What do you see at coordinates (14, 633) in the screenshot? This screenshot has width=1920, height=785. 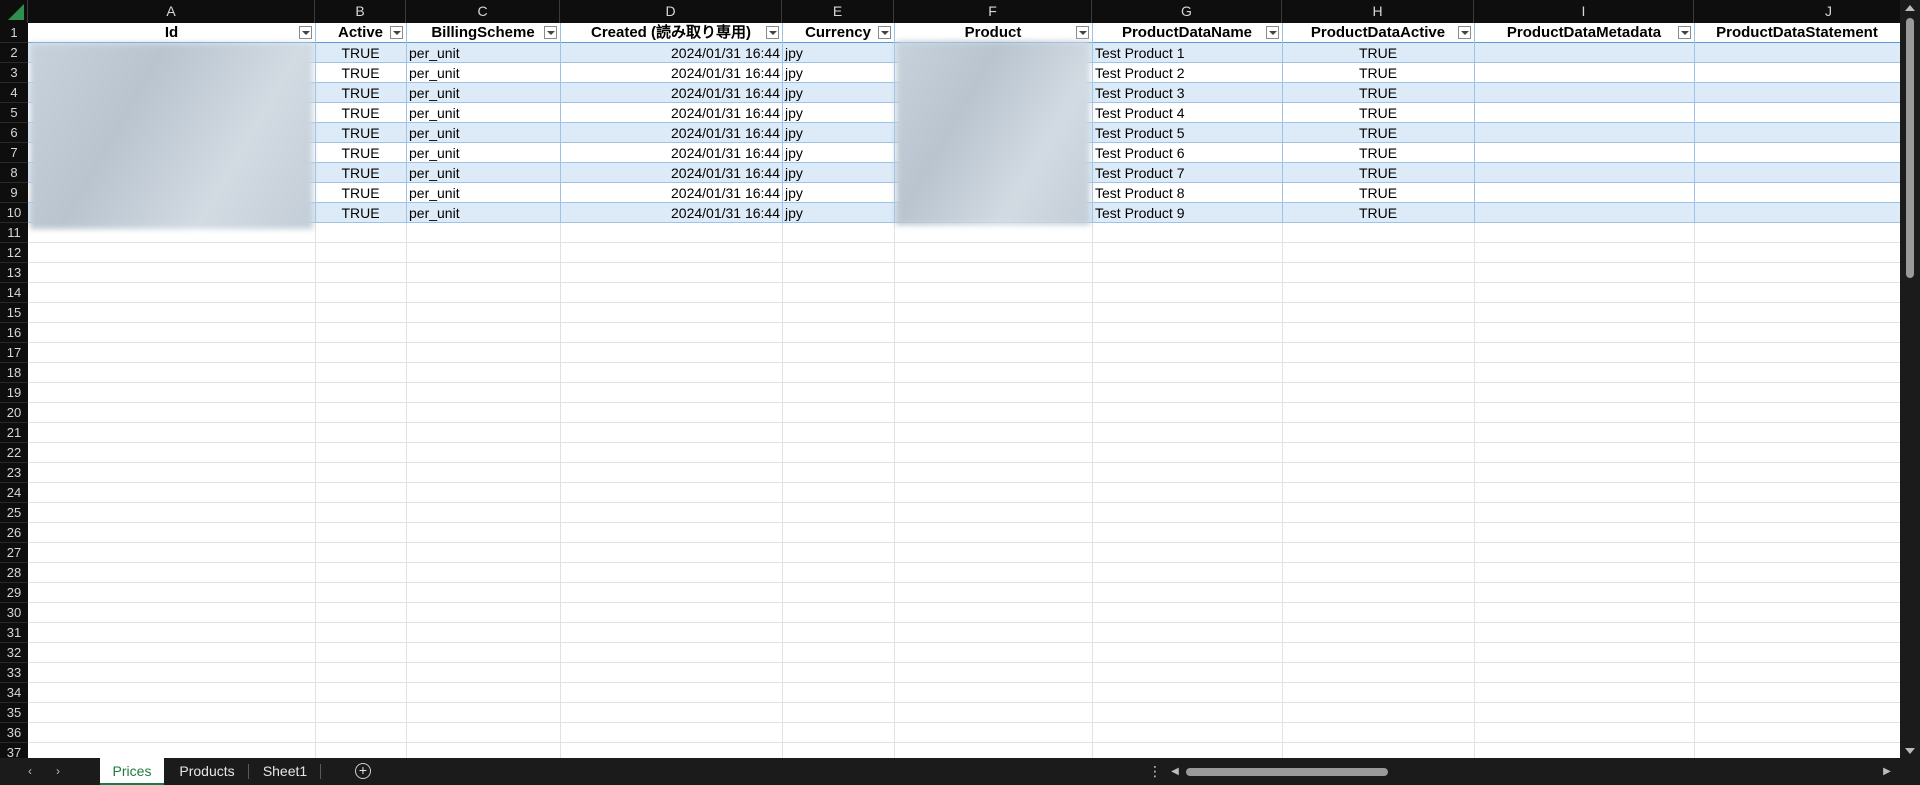 I see `row-header: 31` at bounding box center [14, 633].